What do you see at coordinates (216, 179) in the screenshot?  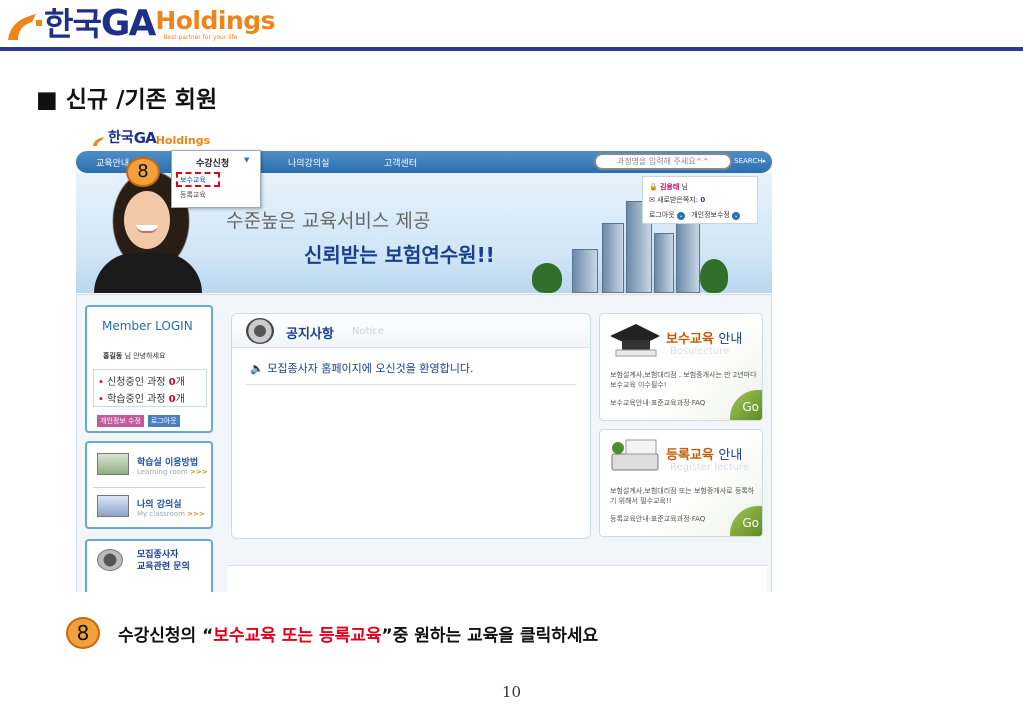 I see `course-registration-dropdown: 수강신청 ▼ 보수교육 등록교육` at bounding box center [216, 179].